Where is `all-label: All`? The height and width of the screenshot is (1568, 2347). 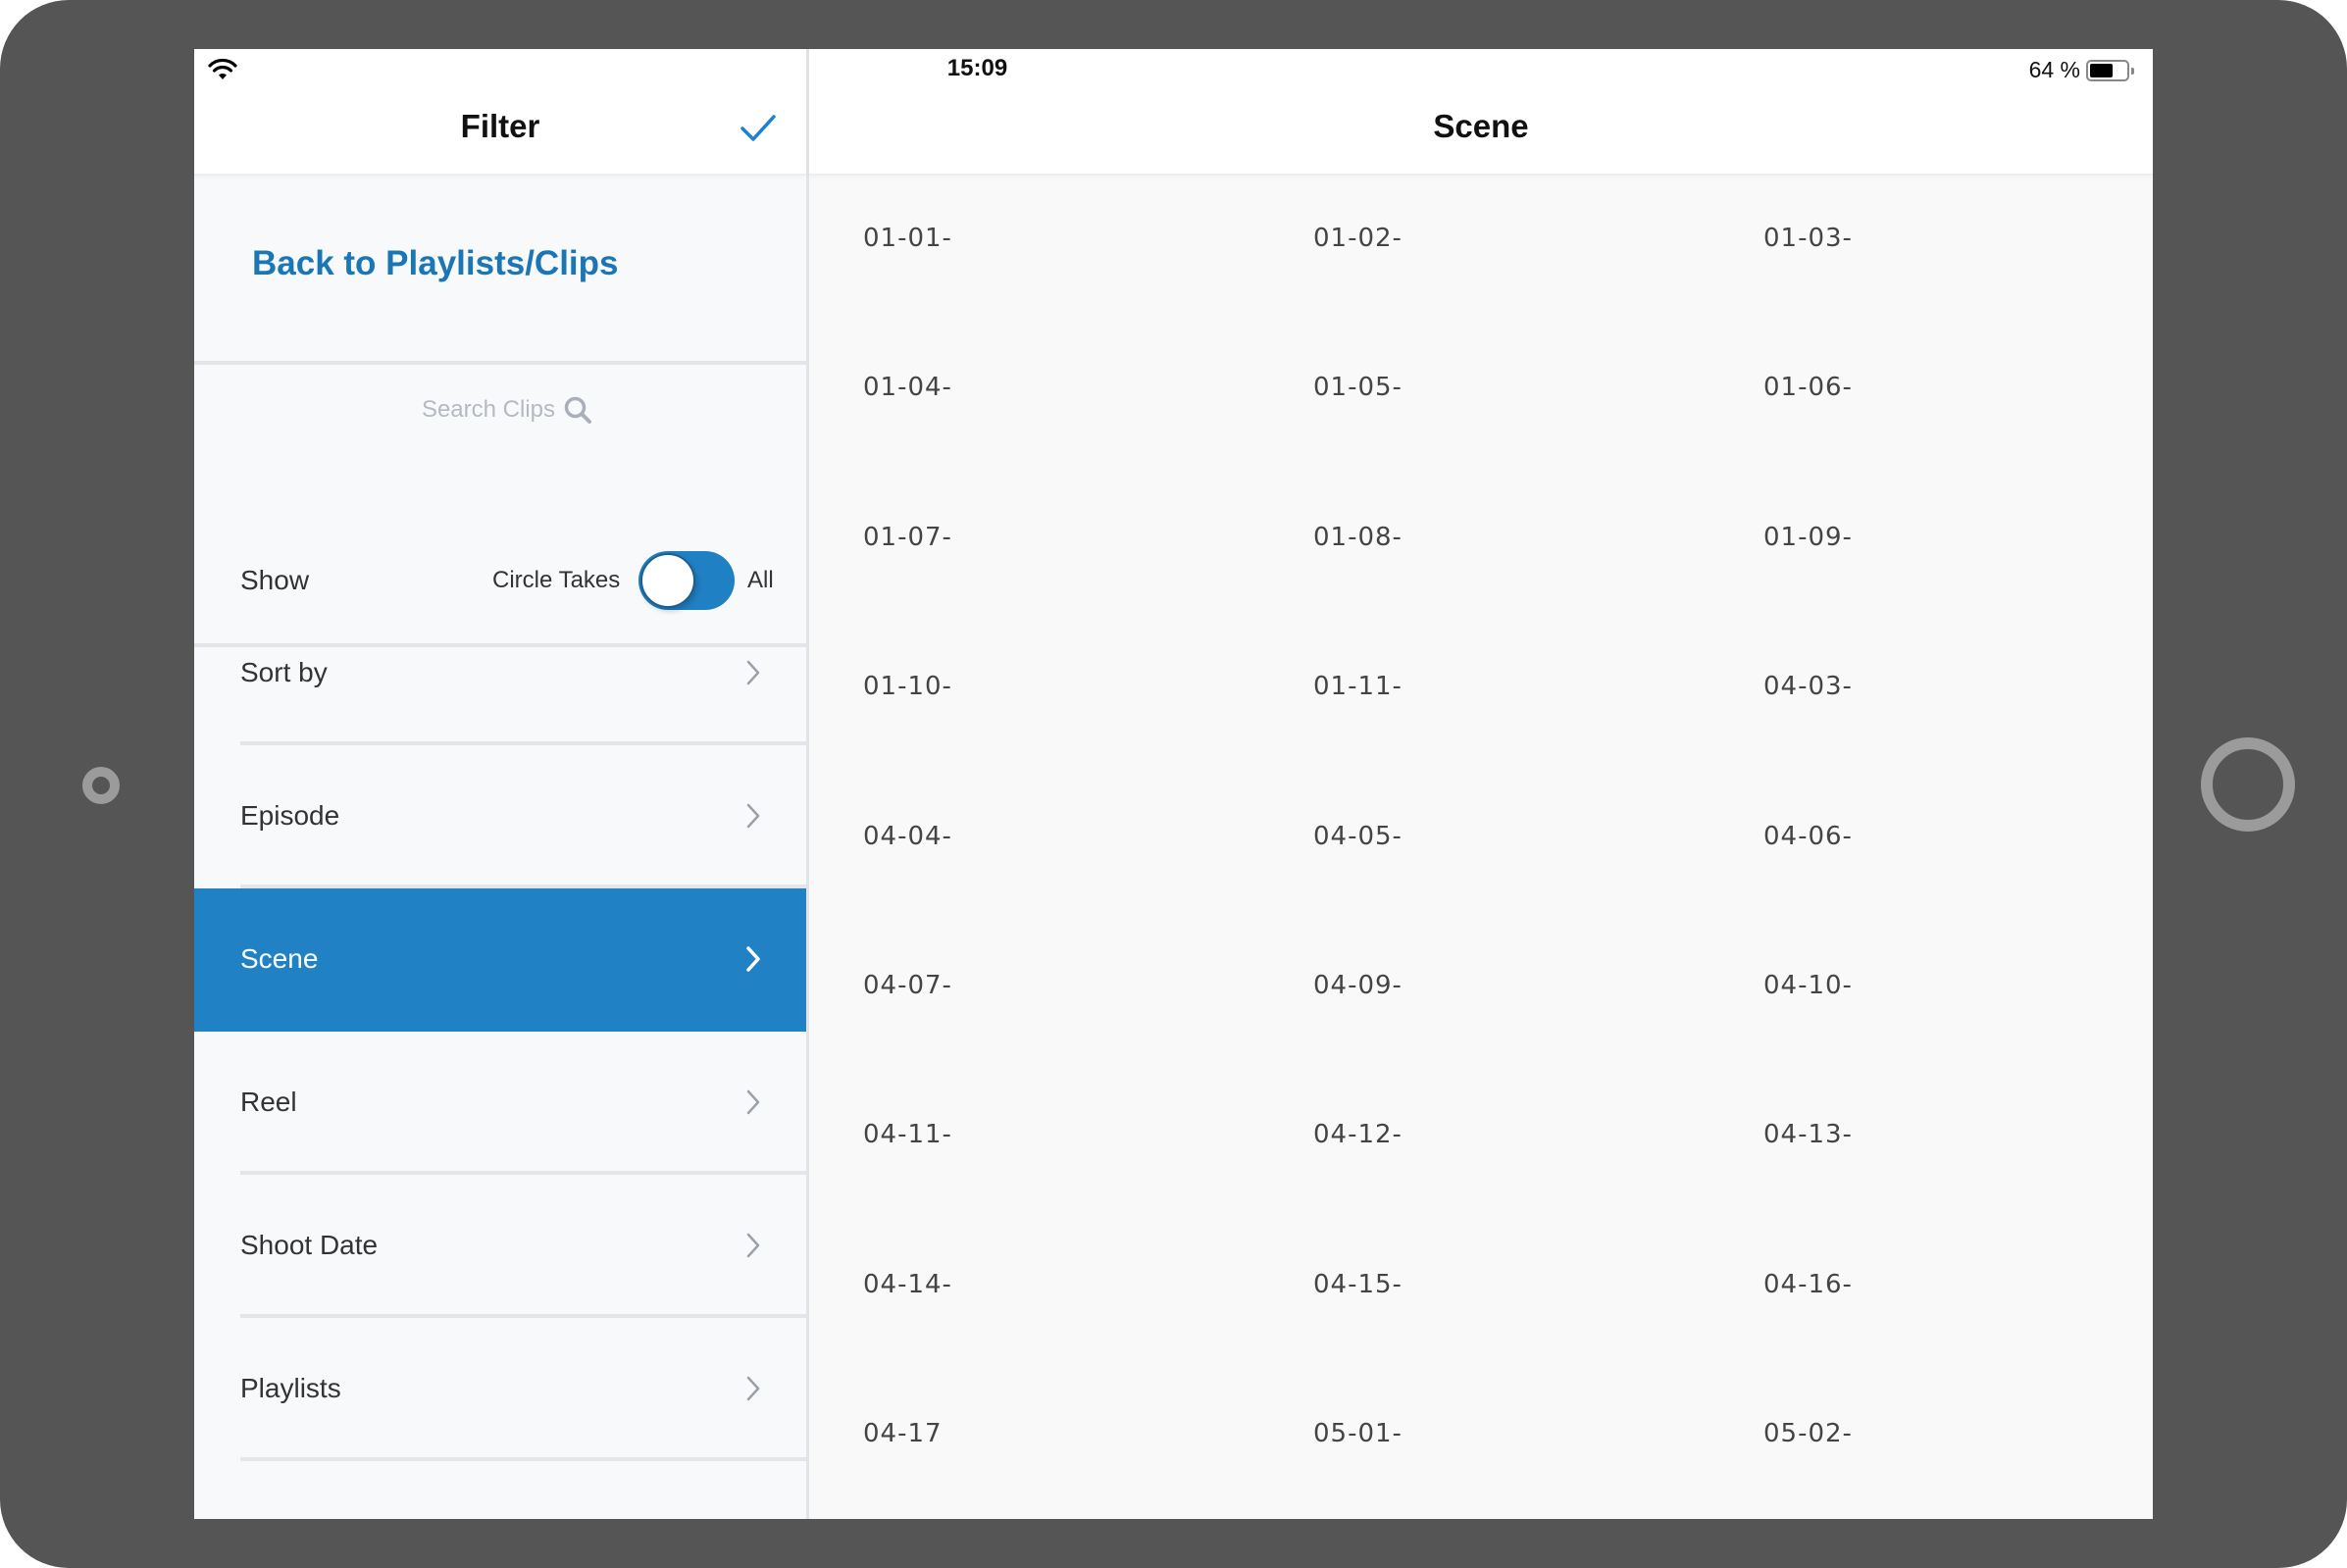 all-label: All is located at coordinates (761, 580).